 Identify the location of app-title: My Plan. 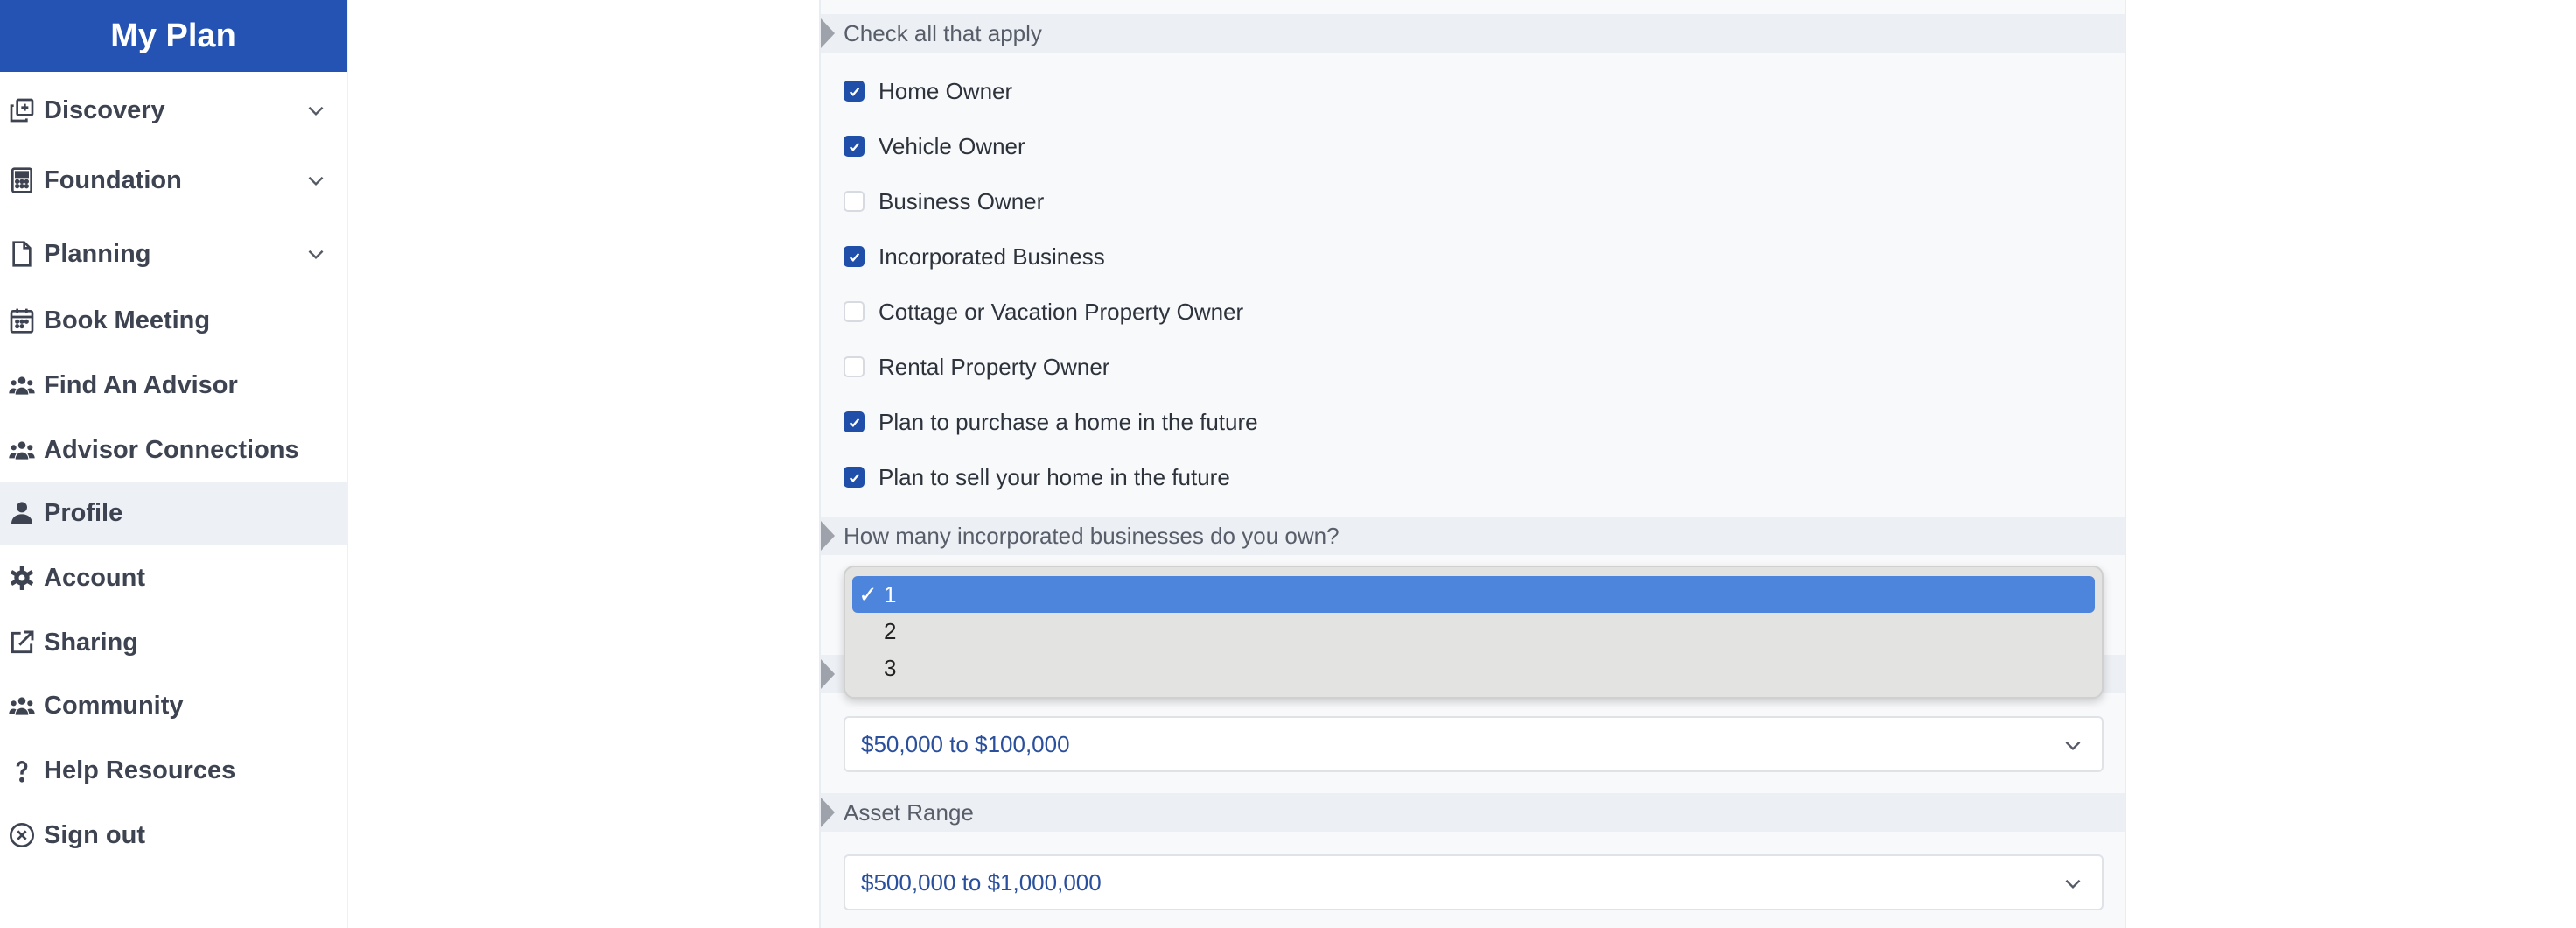
(173, 36).